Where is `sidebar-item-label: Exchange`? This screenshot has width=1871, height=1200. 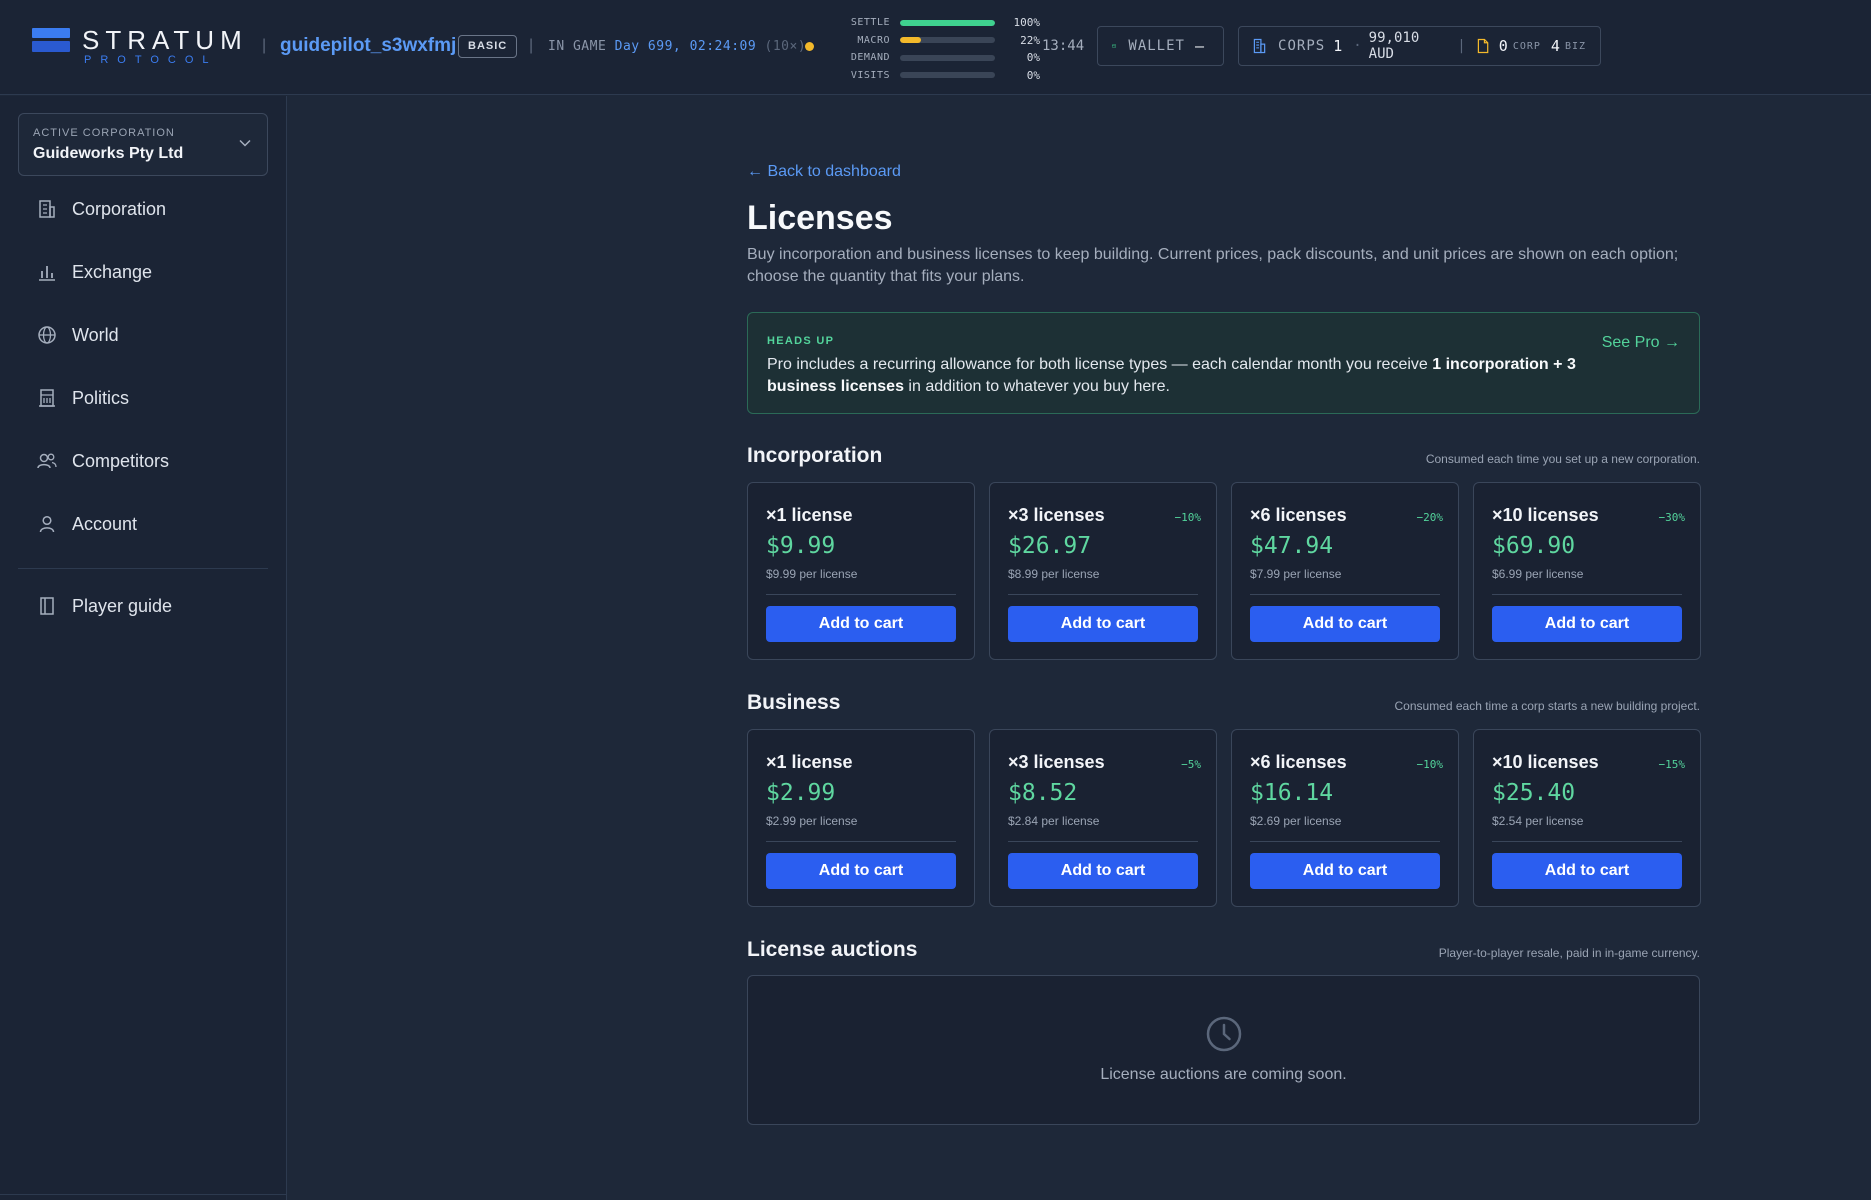
sidebar-item-label: Exchange is located at coordinates (112, 271).